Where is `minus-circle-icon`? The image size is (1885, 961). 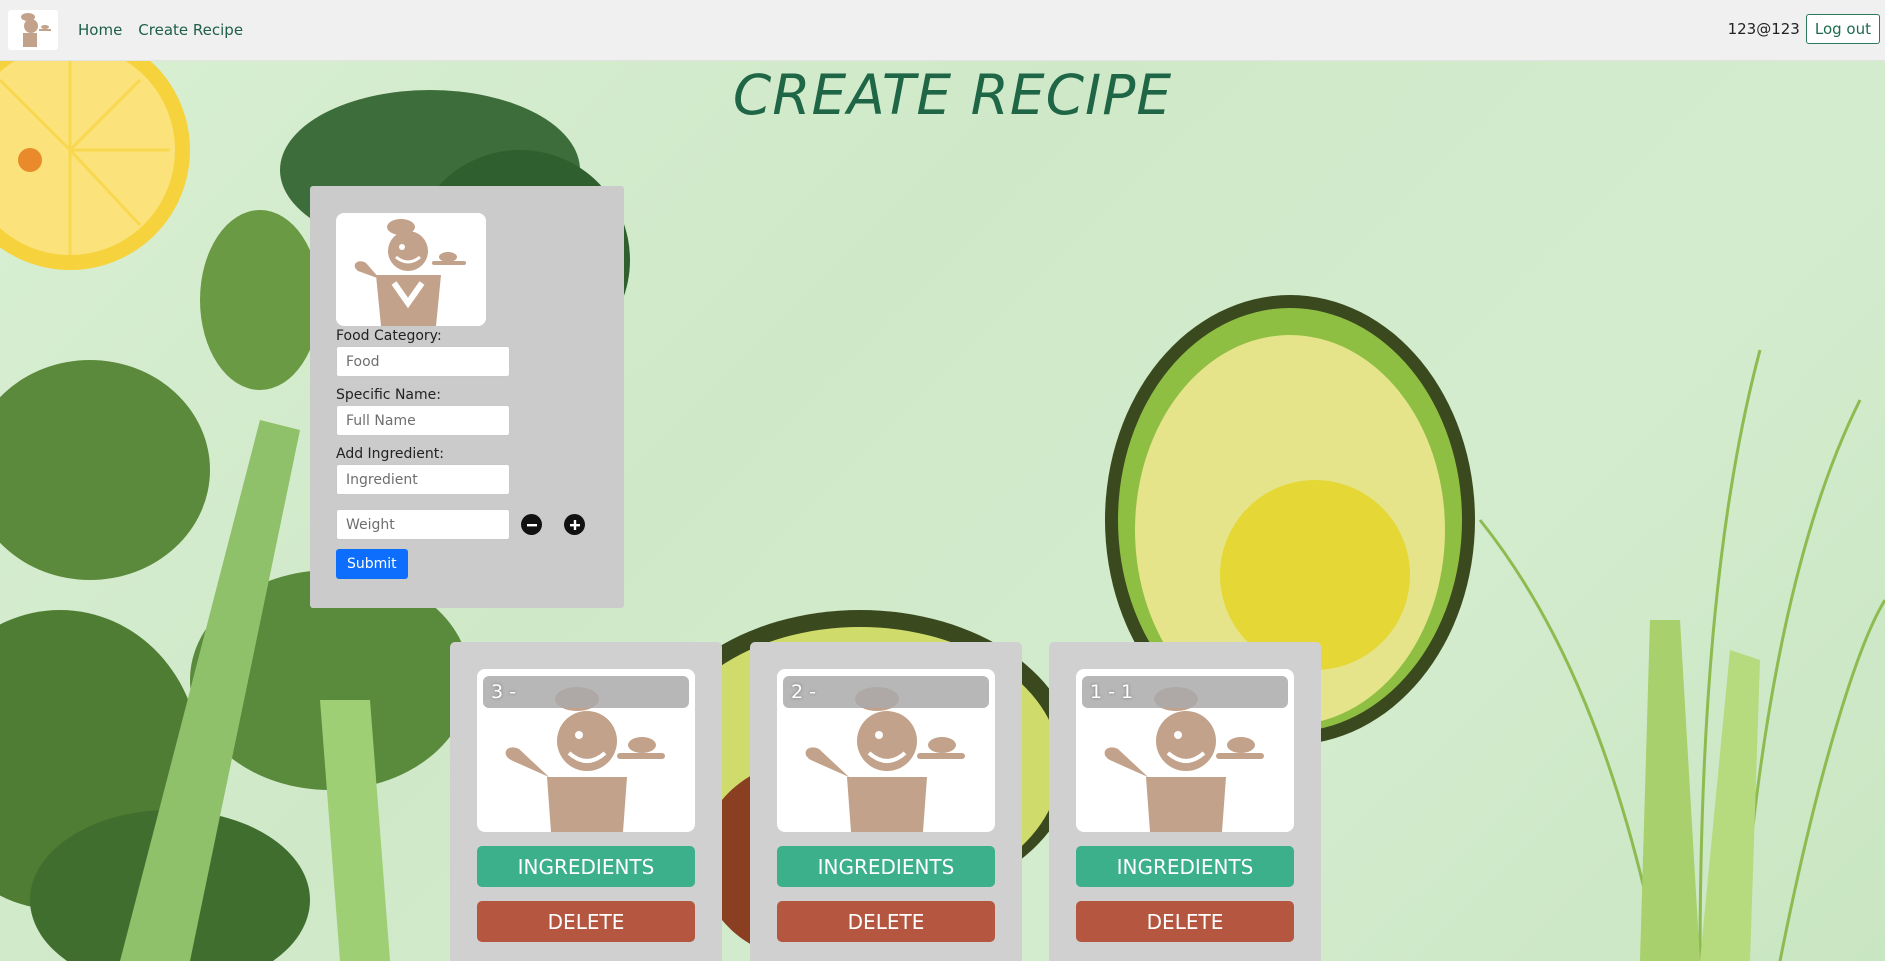 minus-circle-icon is located at coordinates (531, 524).